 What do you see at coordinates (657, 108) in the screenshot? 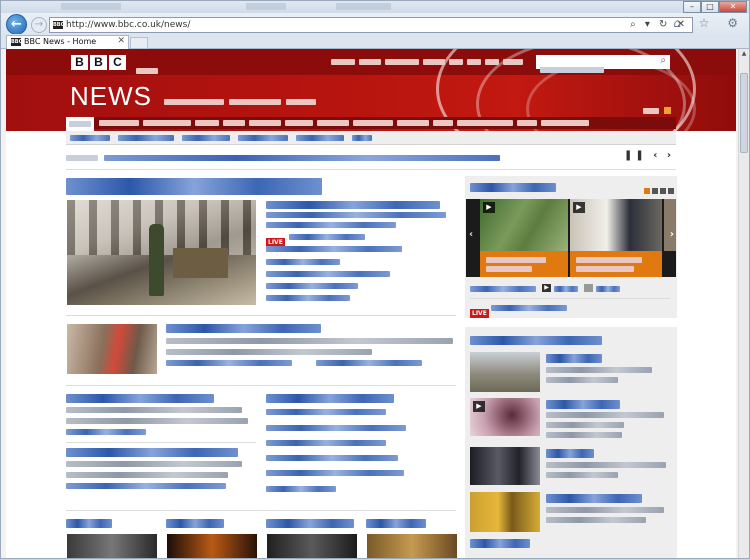
I see `rss-link` at bounding box center [657, 108].